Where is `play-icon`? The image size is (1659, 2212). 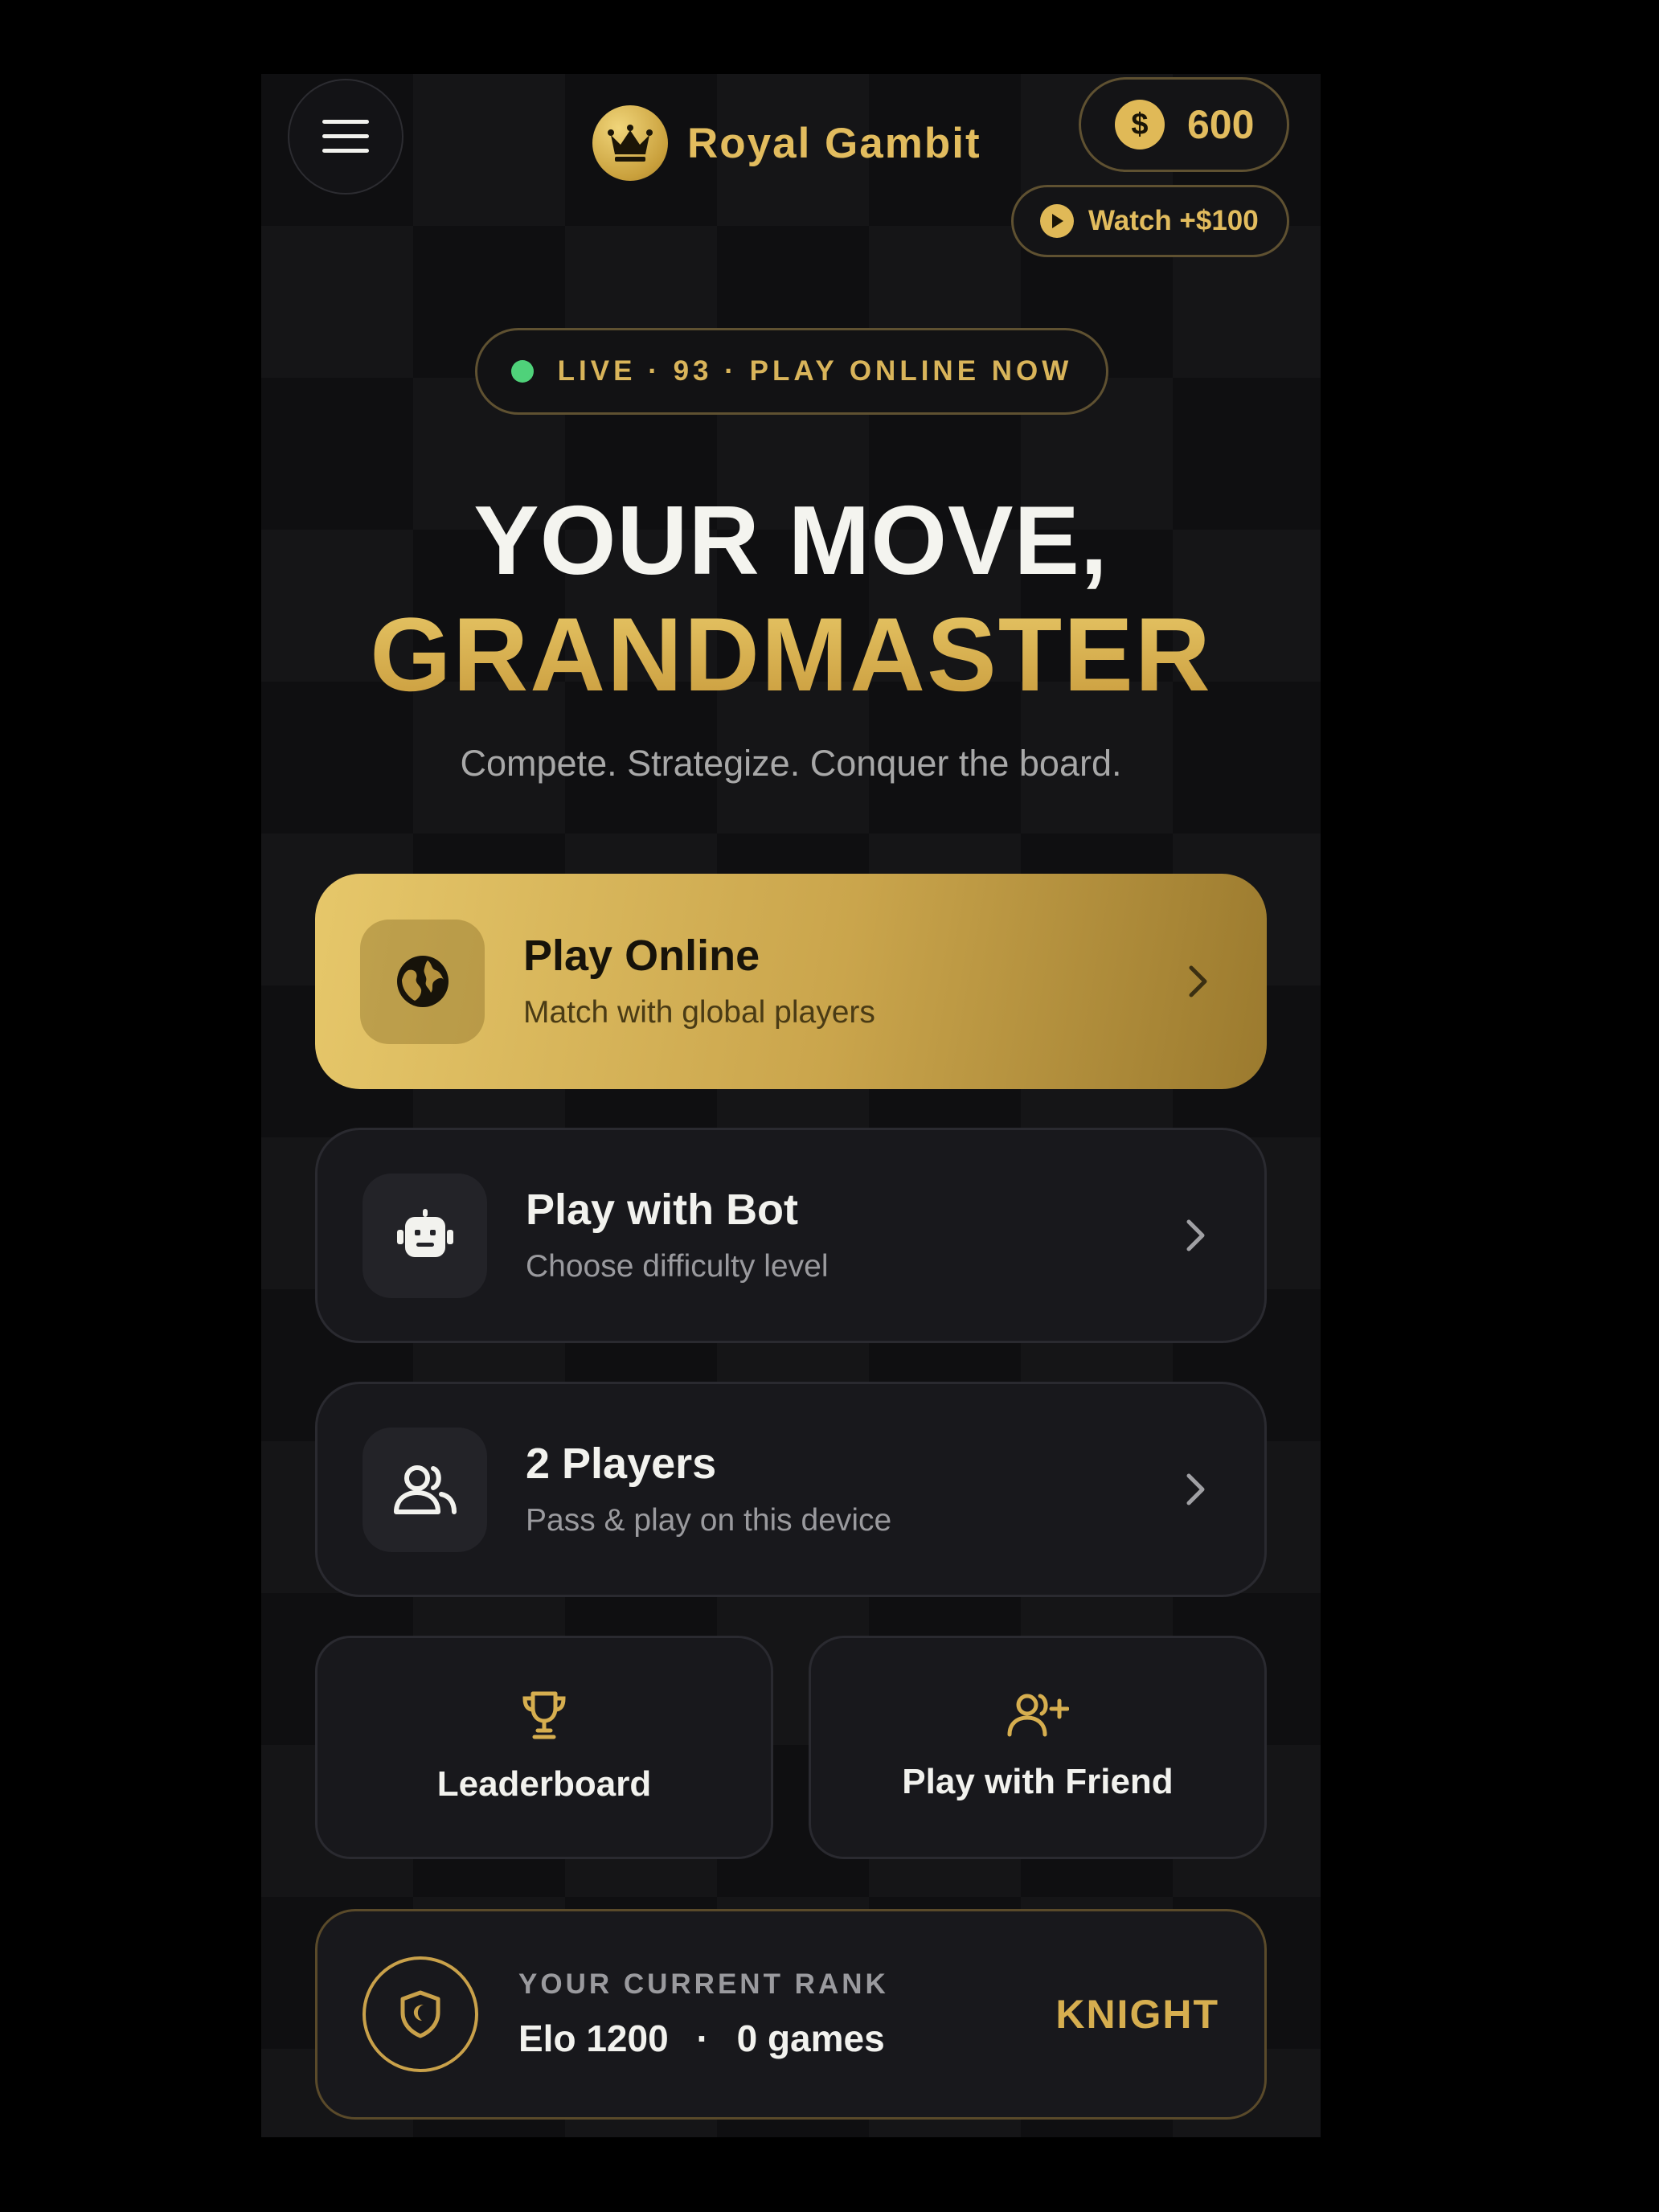 play-icon is located at coordinates (1057, 221).